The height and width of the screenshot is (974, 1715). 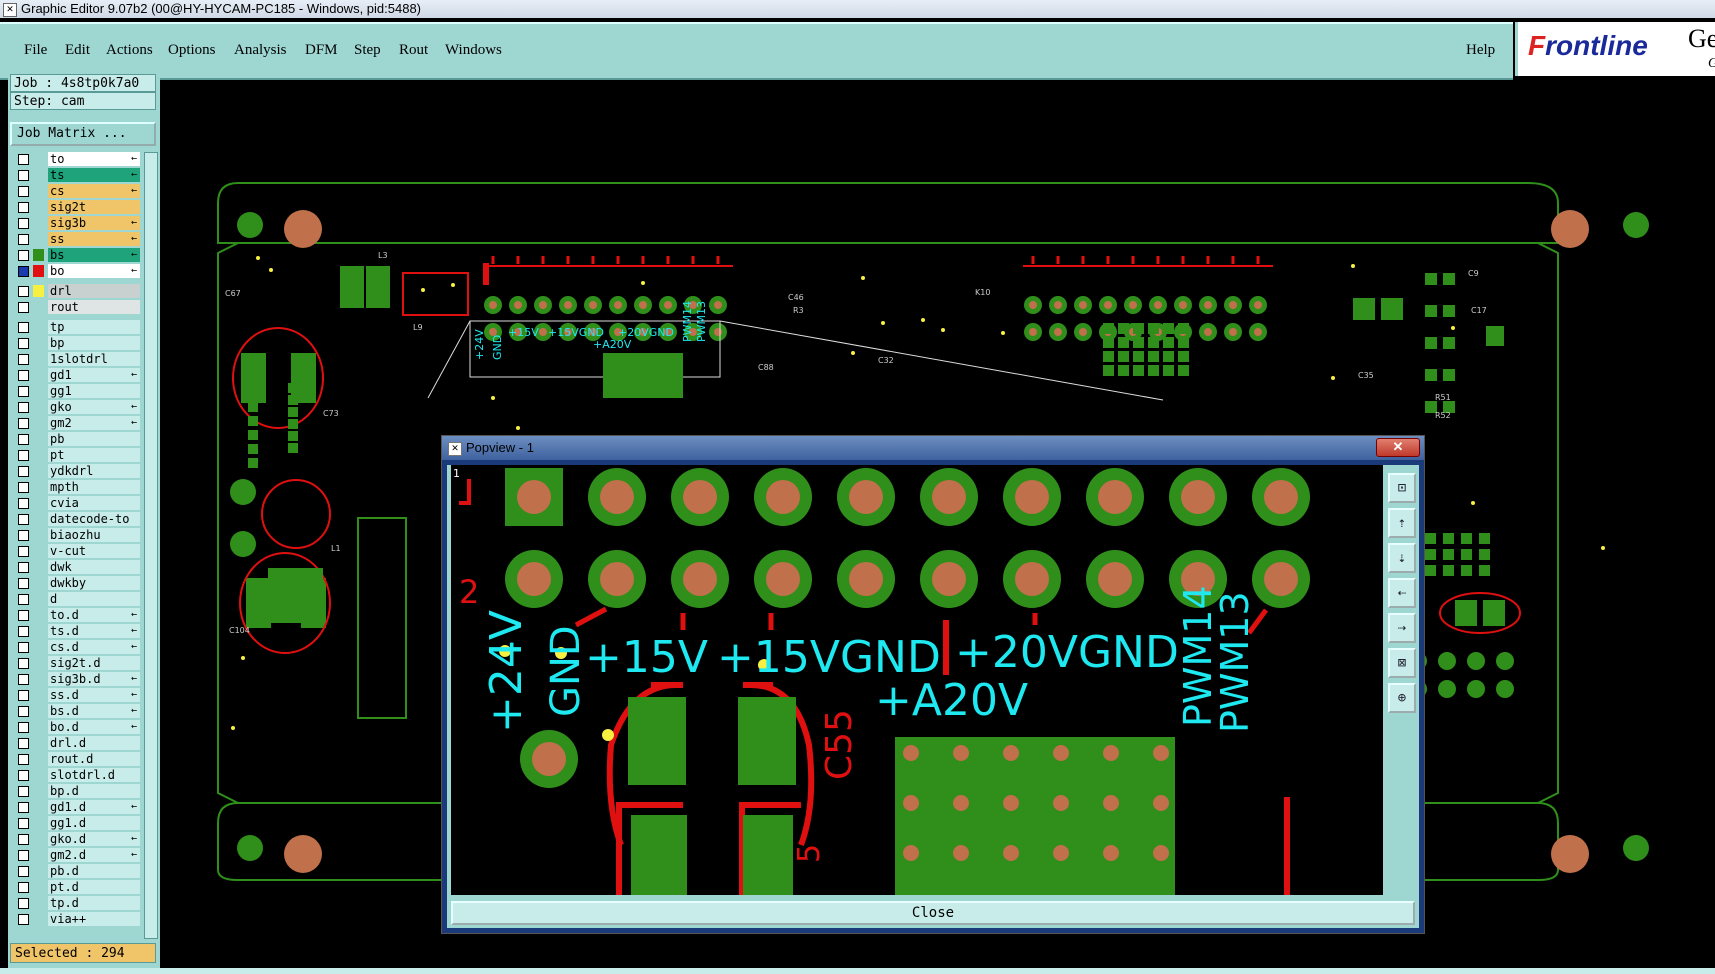 I want to click on layer-row: drl, so click(x=75, y=291).